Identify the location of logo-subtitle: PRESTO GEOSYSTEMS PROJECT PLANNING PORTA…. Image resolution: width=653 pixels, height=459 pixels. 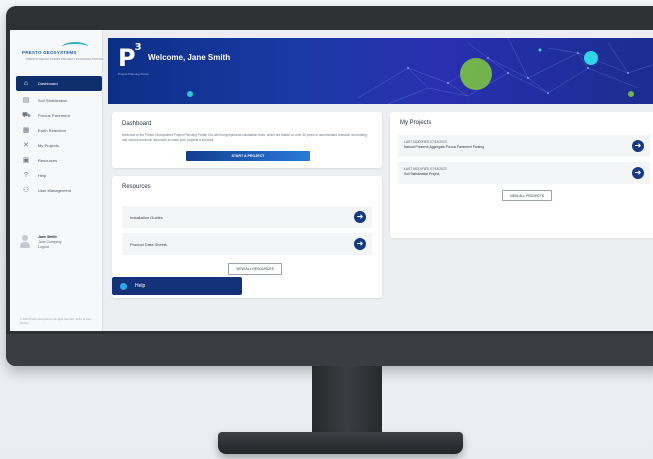
(65, 59).